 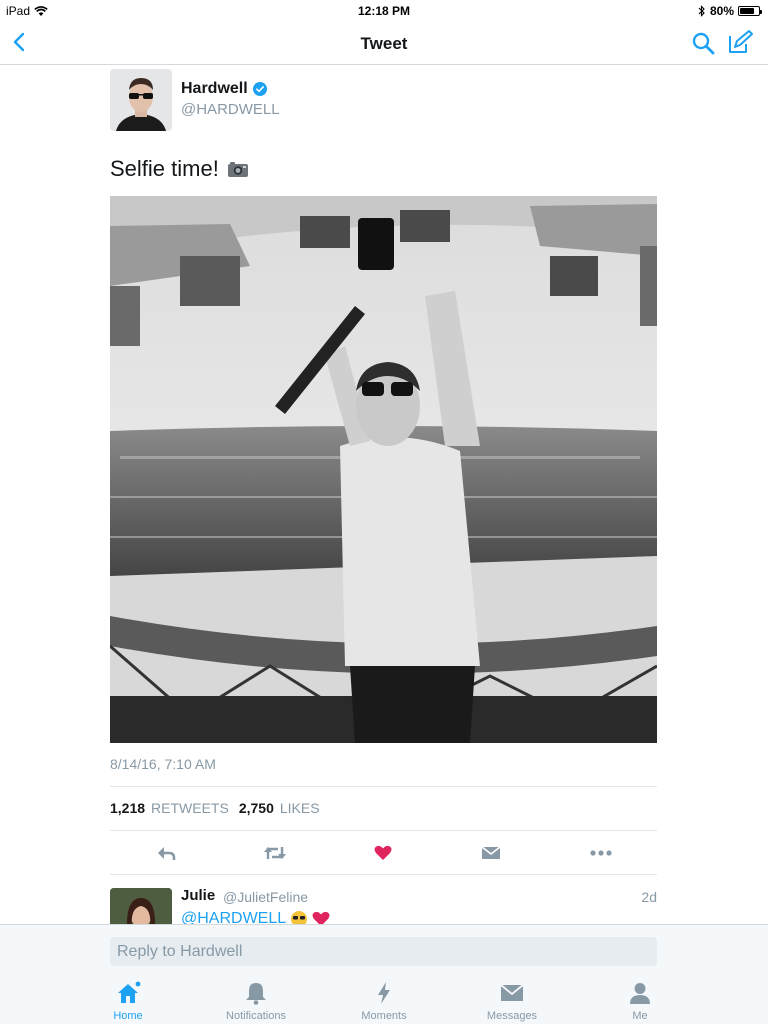 I want to click on verified-badge-icon, so click(x=259, y=89).